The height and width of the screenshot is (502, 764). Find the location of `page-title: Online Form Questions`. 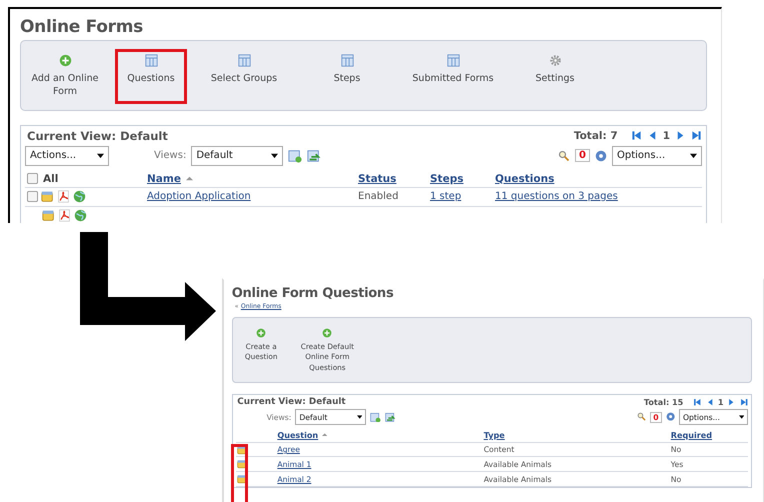

page-title: Online Form Questions is located at coordinates (313, 294).